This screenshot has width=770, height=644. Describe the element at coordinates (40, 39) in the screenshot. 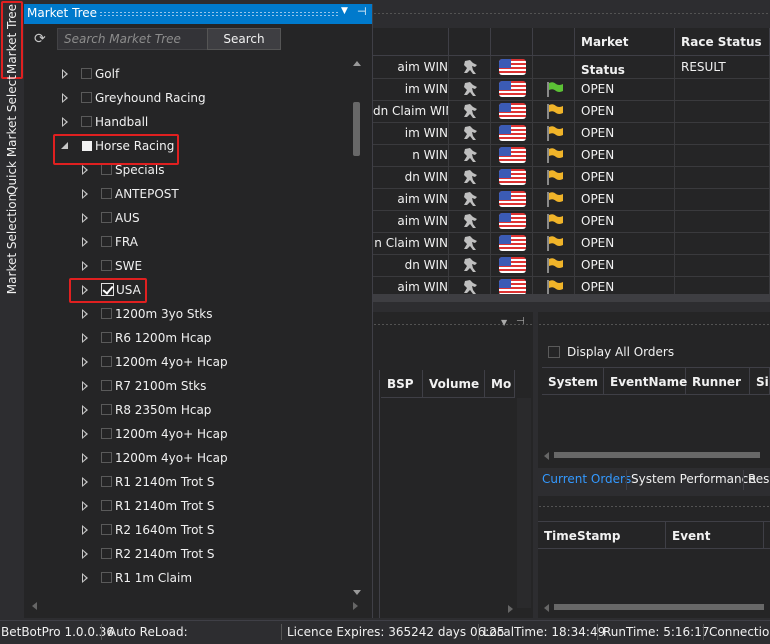

I see `refresh-icon: ⟳` at that location.